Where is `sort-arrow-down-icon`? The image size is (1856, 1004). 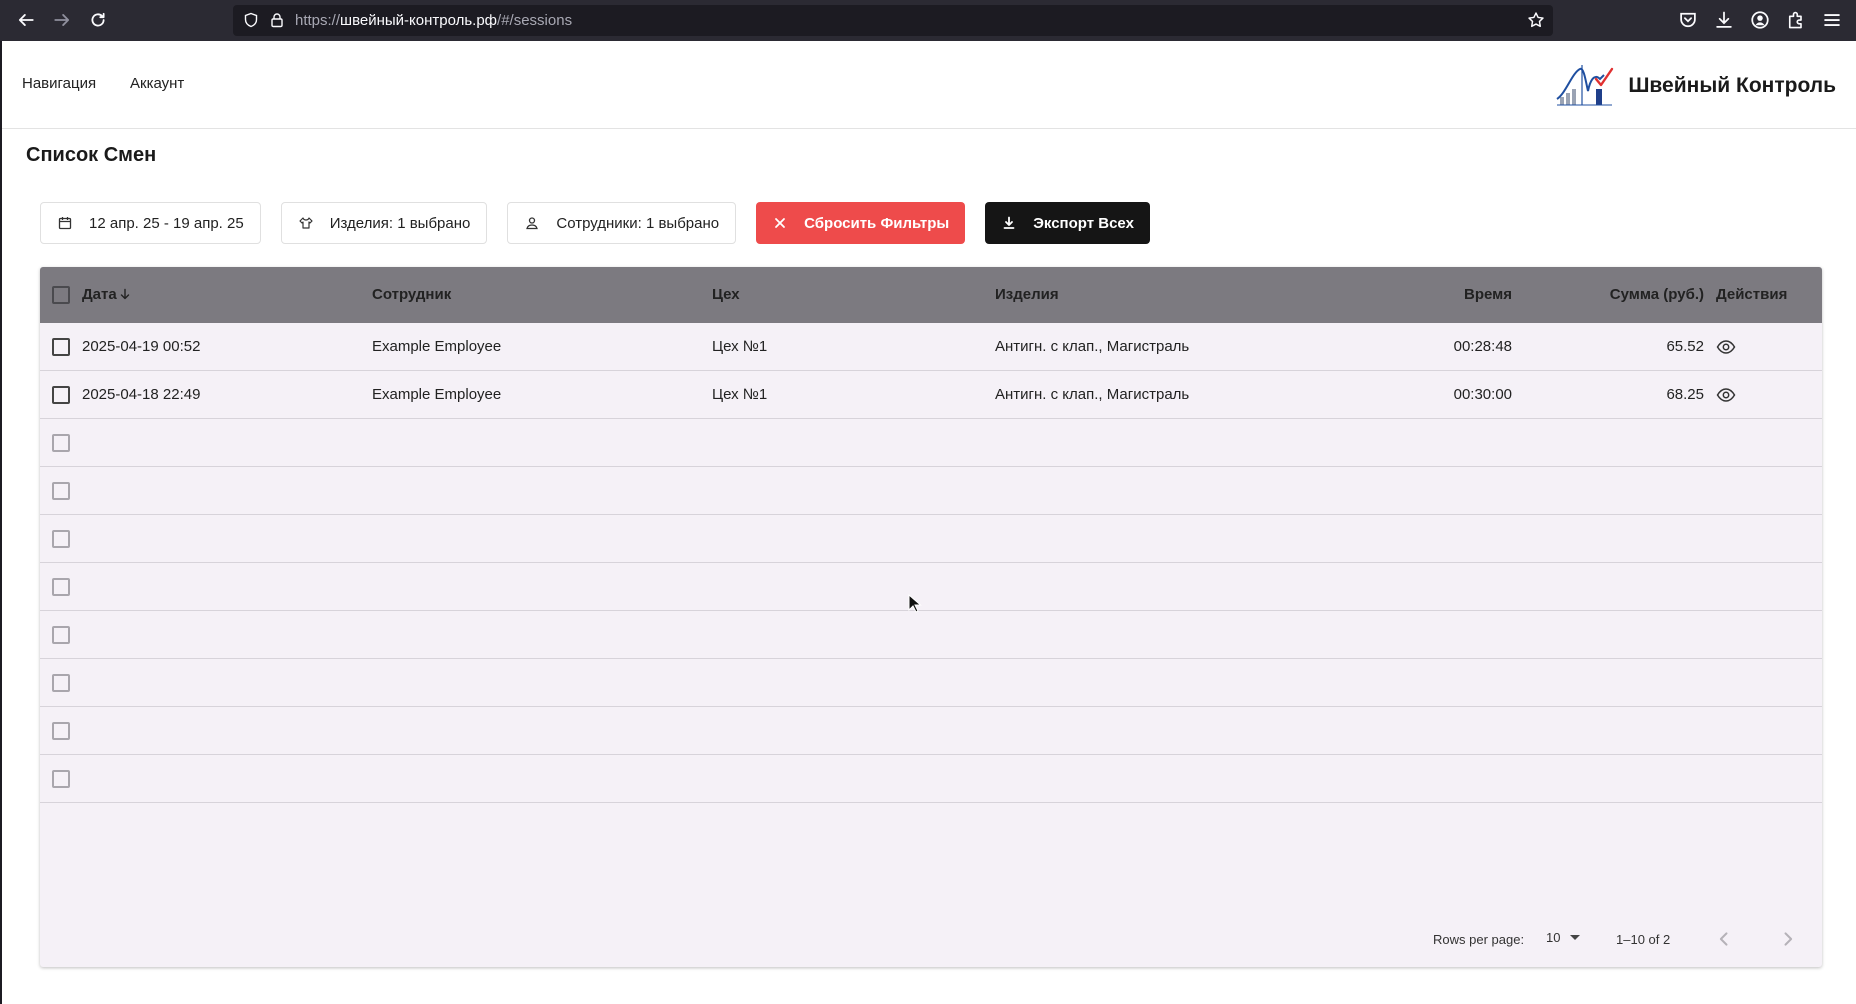
sort-arrow-down-icon is located at coordinates (124, 294).